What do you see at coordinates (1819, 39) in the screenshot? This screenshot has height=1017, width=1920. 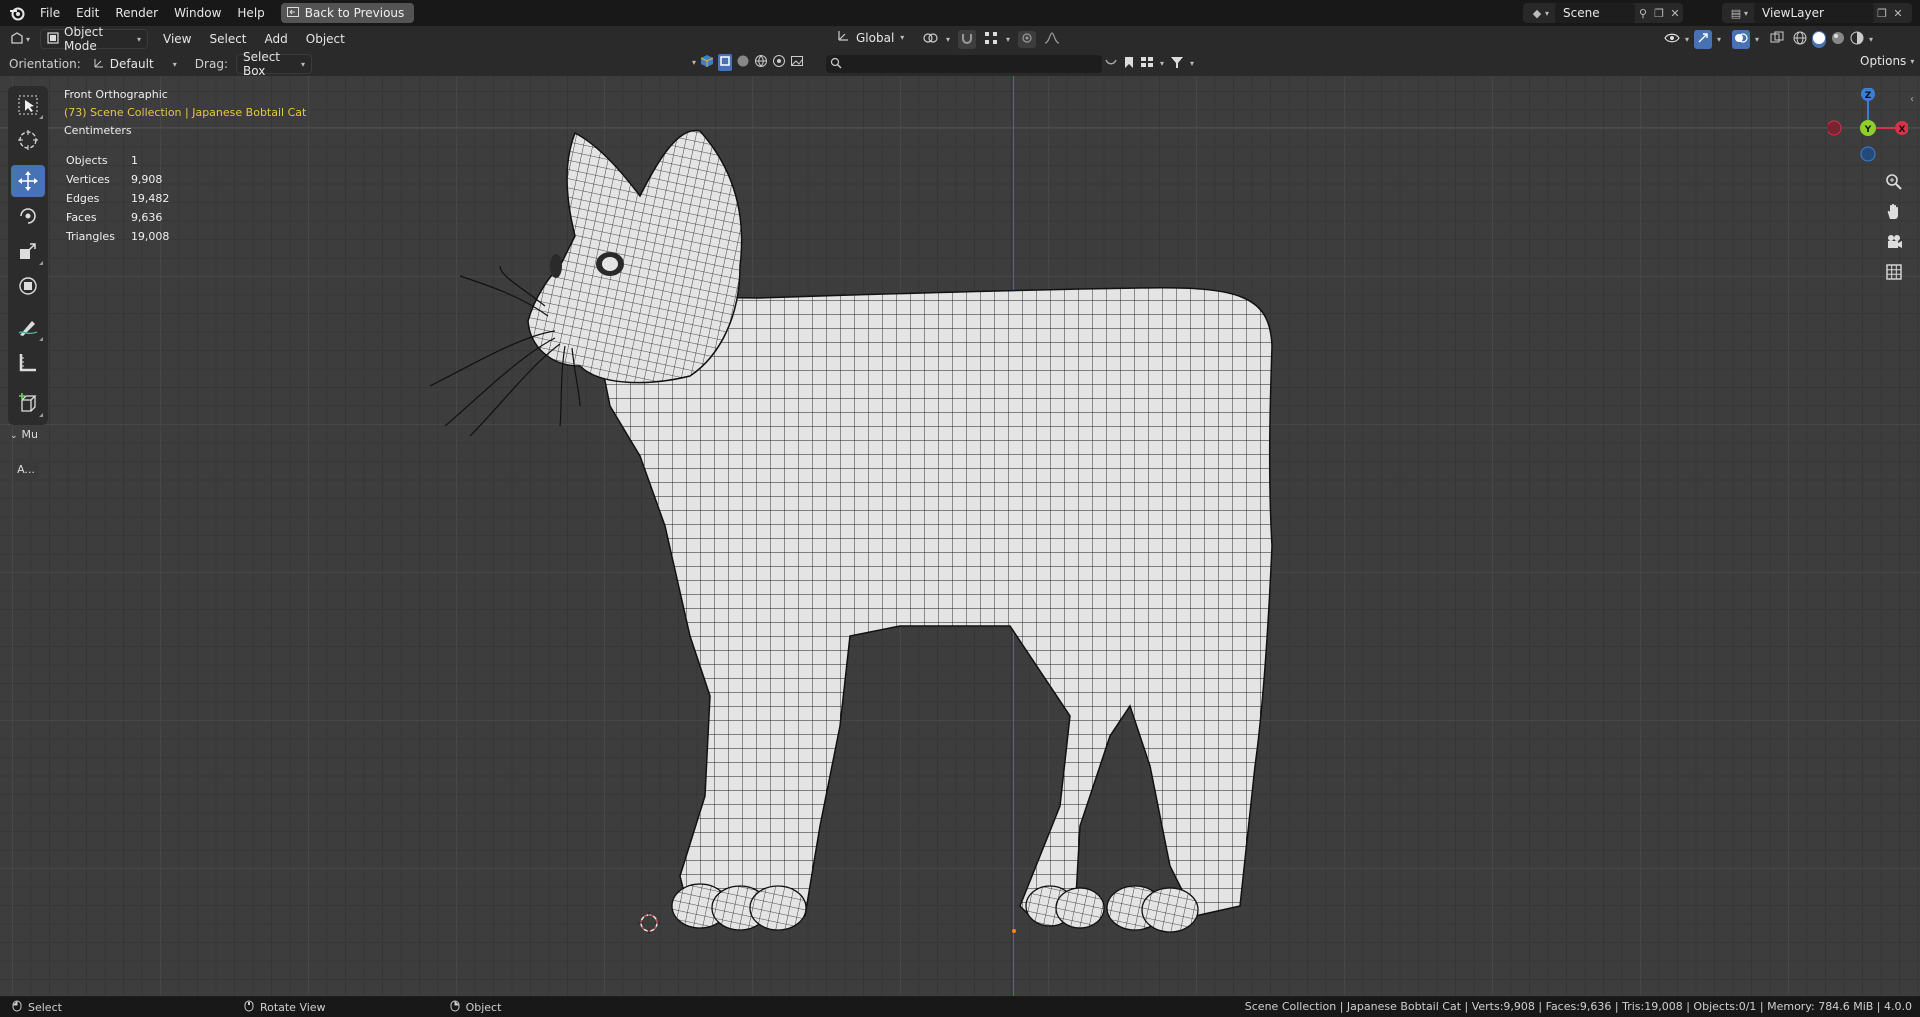 I see `solid-shading-icon` at bounding box center [1819, 39].